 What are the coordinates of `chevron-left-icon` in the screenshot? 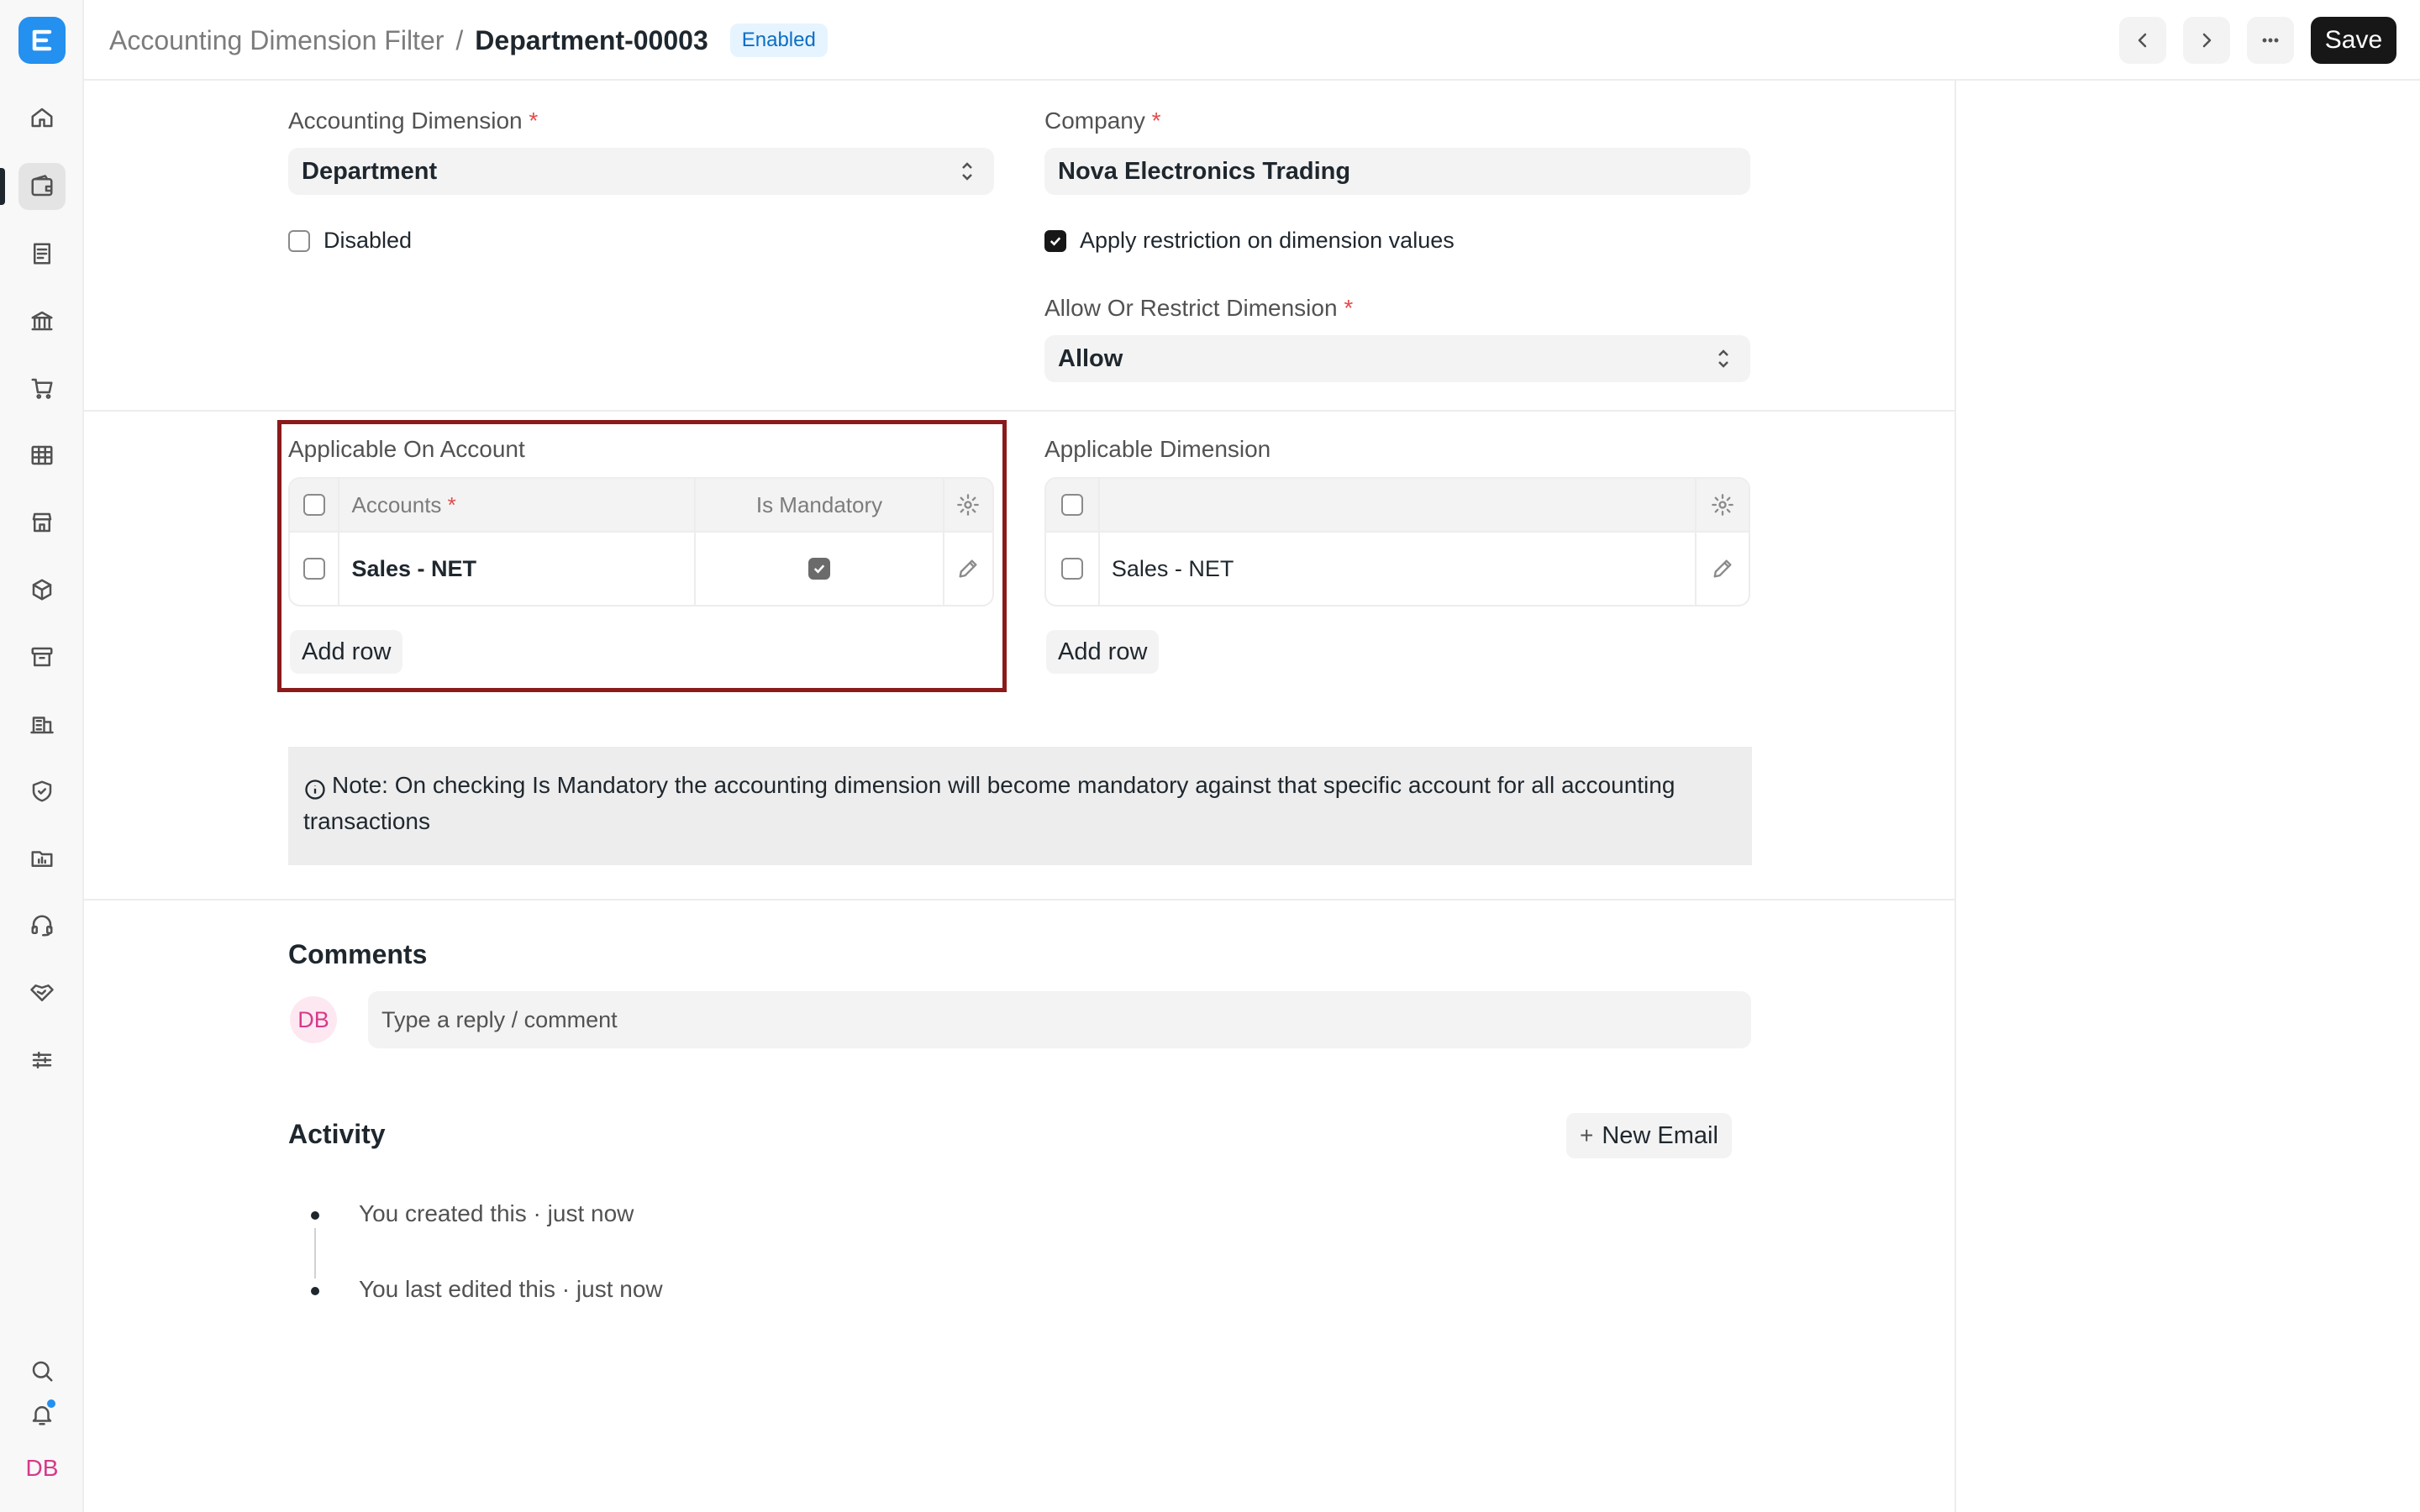 It's located at (2143, 40).